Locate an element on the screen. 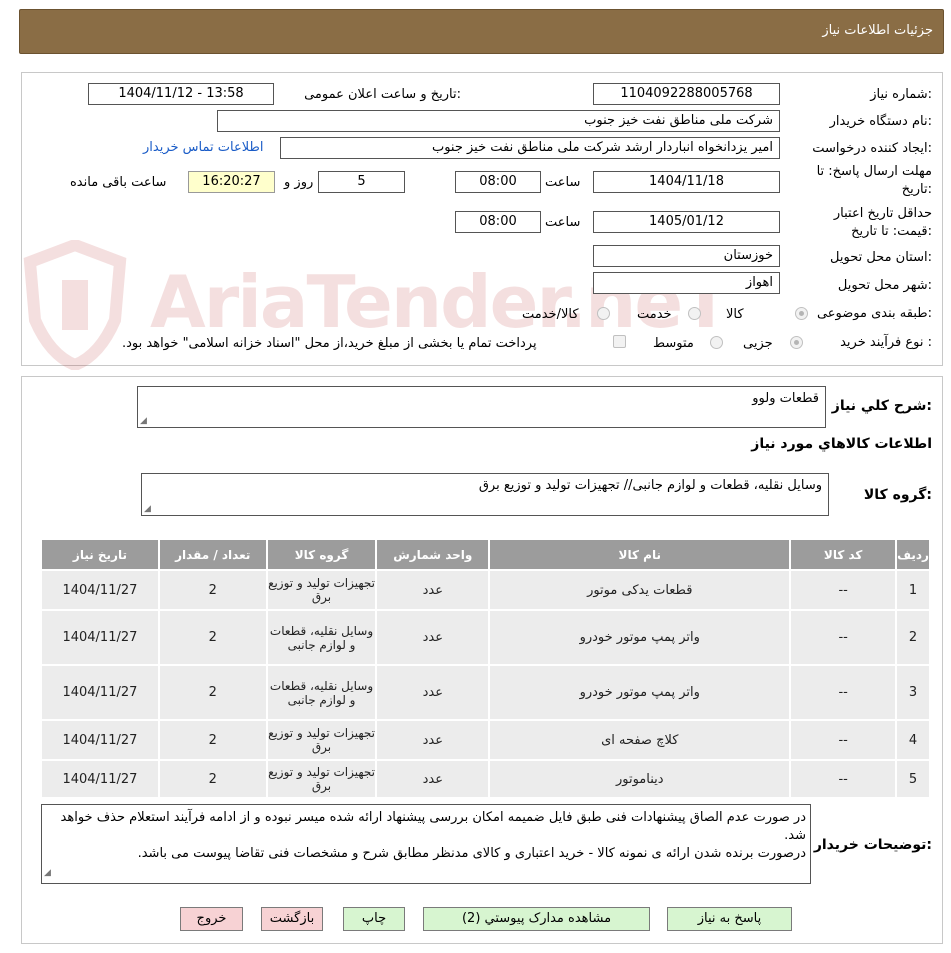 Image resolution: width=951 pixels, height=953 pixels. announce-date-field: 1404/11/12 - 13:58 is located at coordinates (181, 94).